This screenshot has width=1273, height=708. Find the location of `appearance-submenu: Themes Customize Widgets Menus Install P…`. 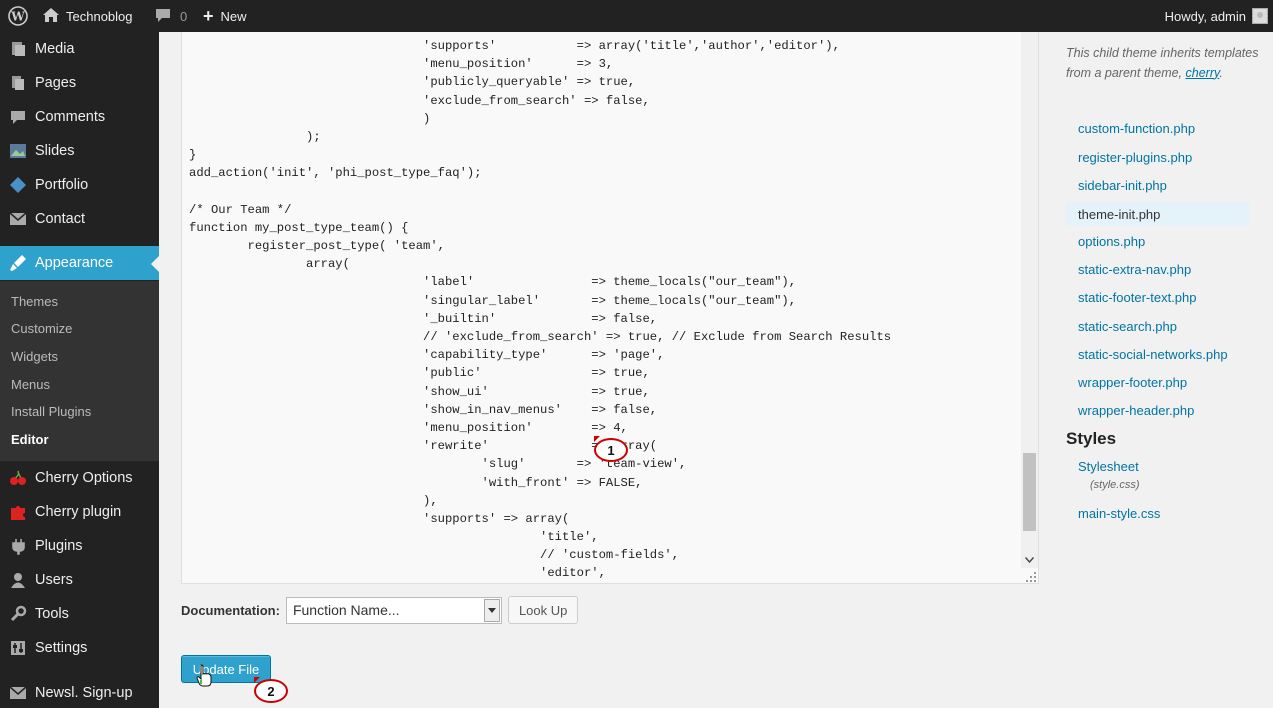

appearance-submenu: Themes Customize Widgets Menus Install P… is located at coordinates (79, 371).